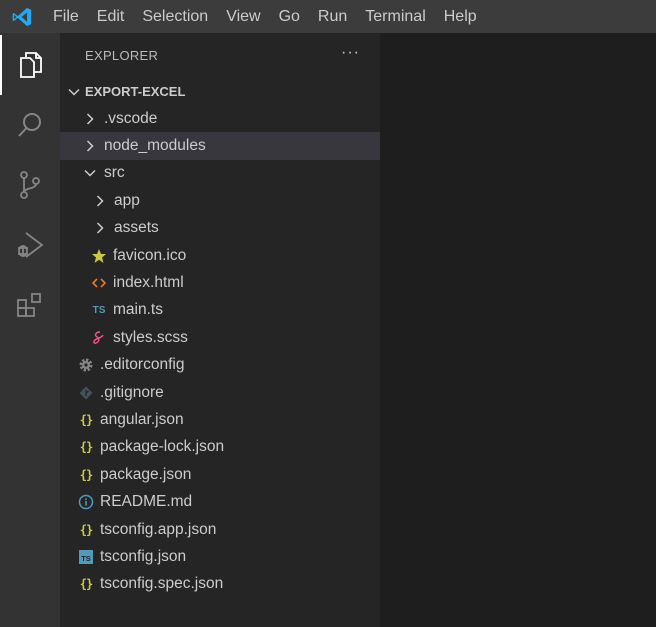  What do you see at coordinates (30, 65) in the screenshot?
I see `explorer-icon` at bounding box center [30, 65].